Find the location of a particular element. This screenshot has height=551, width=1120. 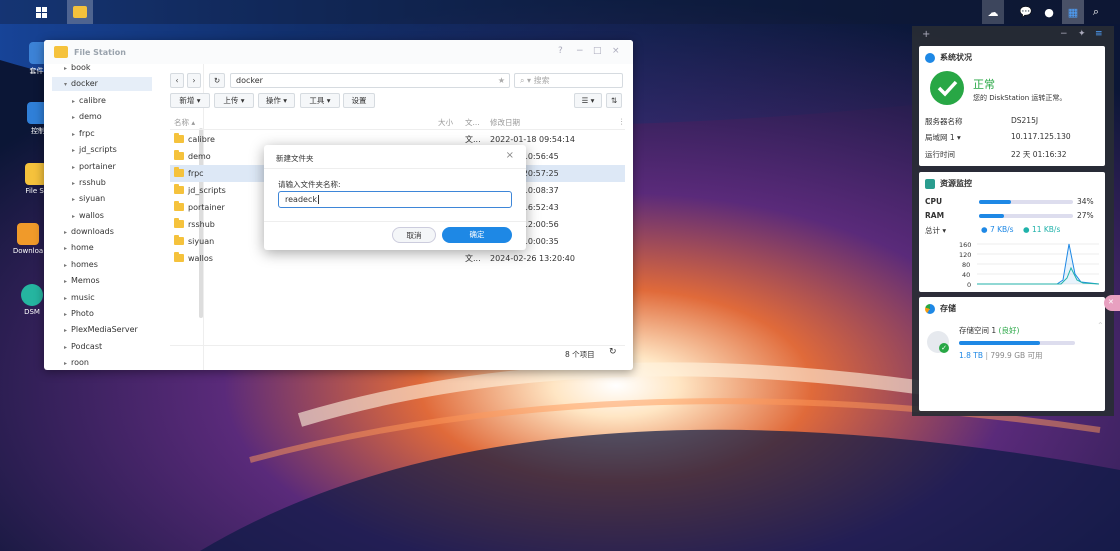

chevron-right-icon: › is located at coordinates (194, 80).